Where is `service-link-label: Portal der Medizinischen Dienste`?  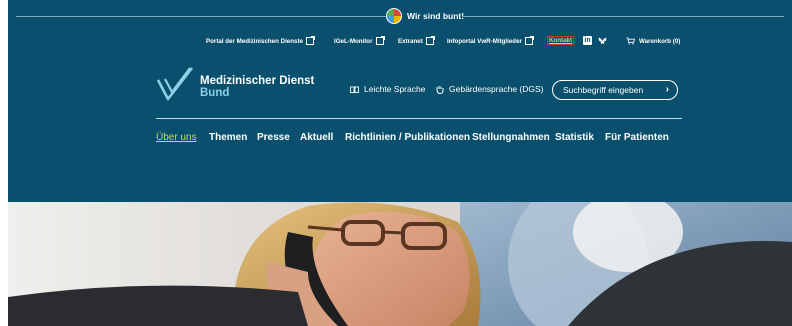 service-link-label: Portal der Medizinischen Dienste is located at coordinates (254, 41).